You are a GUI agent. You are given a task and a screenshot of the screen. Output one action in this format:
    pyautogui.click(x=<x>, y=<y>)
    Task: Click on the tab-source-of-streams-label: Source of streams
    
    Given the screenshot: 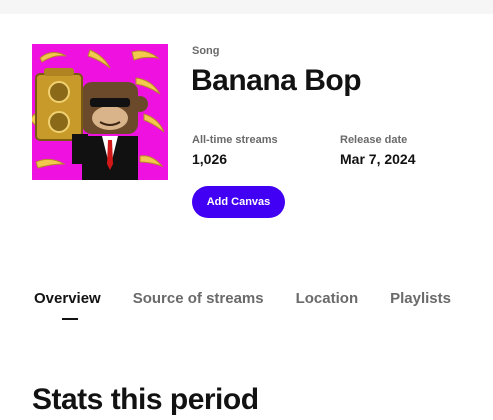 What is the action you would take?
    pyautogui.click(x=198, y=298)
    